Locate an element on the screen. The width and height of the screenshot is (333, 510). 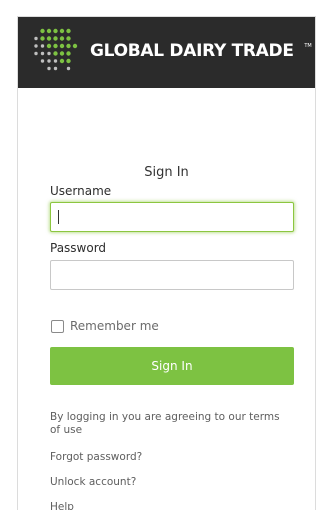
text-caret is located at coordinates (58, 217).